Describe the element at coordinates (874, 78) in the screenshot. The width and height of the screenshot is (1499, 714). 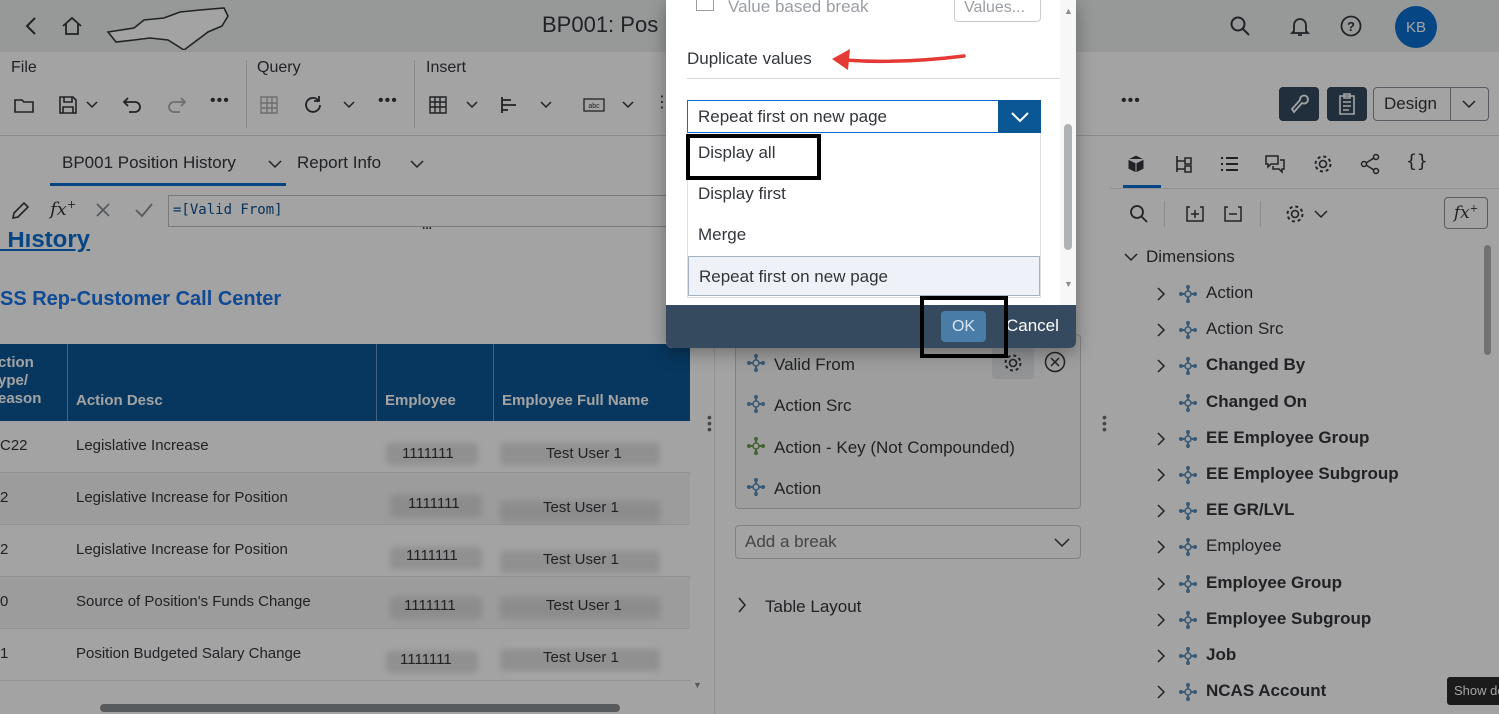
I see `divider` at that location.